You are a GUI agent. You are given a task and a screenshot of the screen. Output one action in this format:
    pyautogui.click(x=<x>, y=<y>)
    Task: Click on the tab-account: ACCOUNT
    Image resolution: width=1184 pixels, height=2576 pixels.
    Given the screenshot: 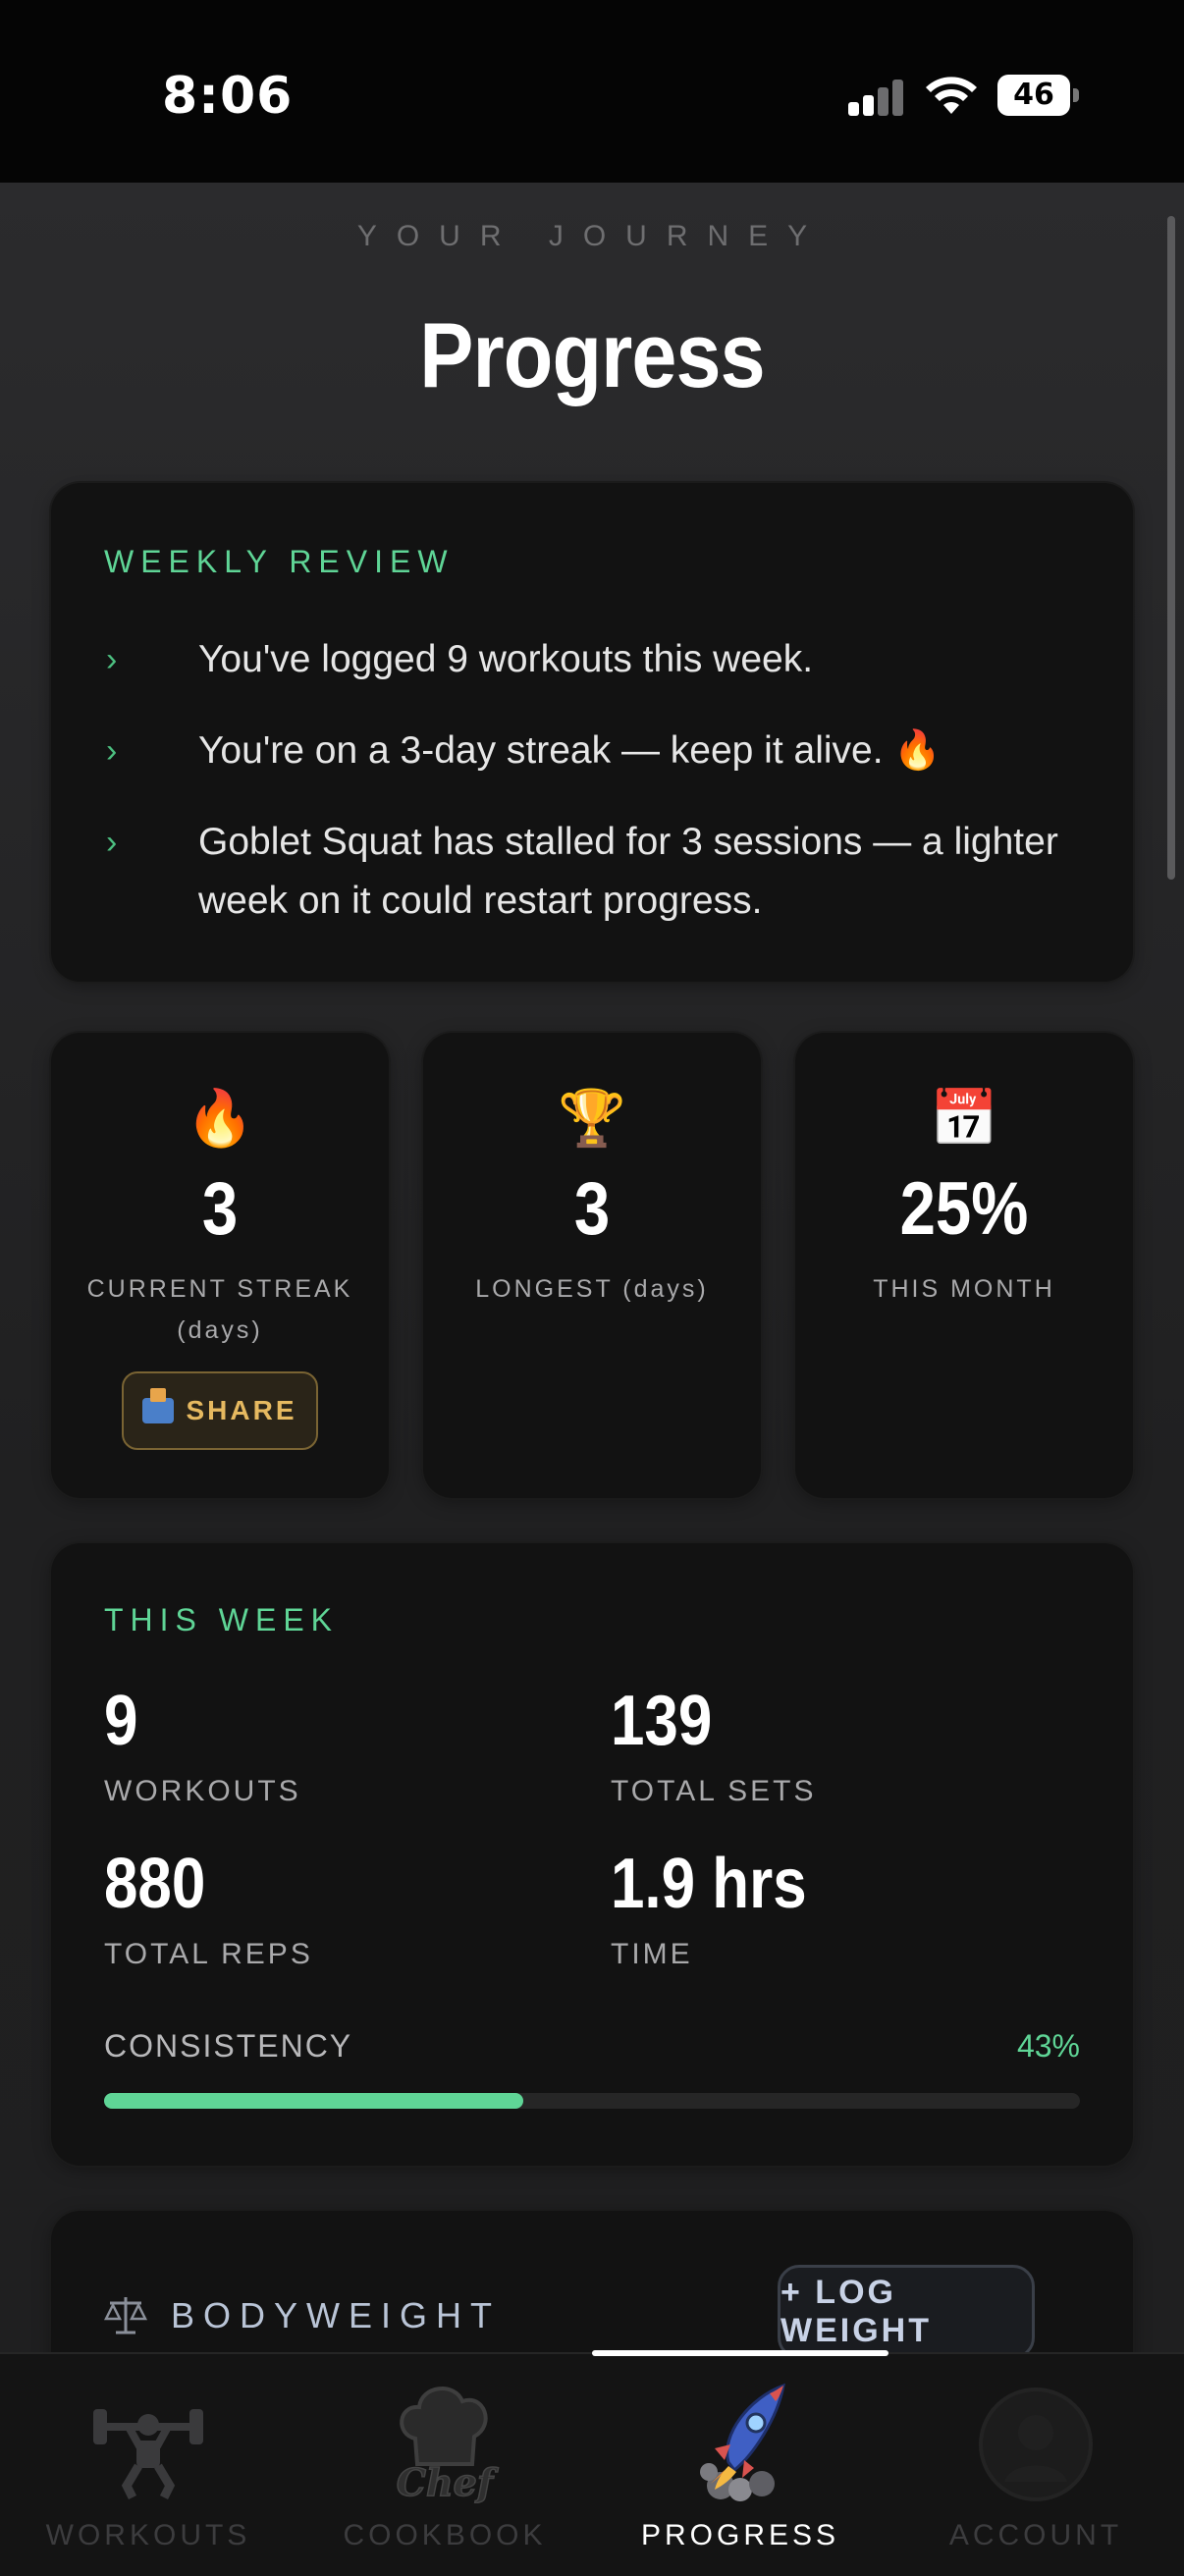 What is the action you would take?
    pyautogui.click(x=1036, y=2465)
    